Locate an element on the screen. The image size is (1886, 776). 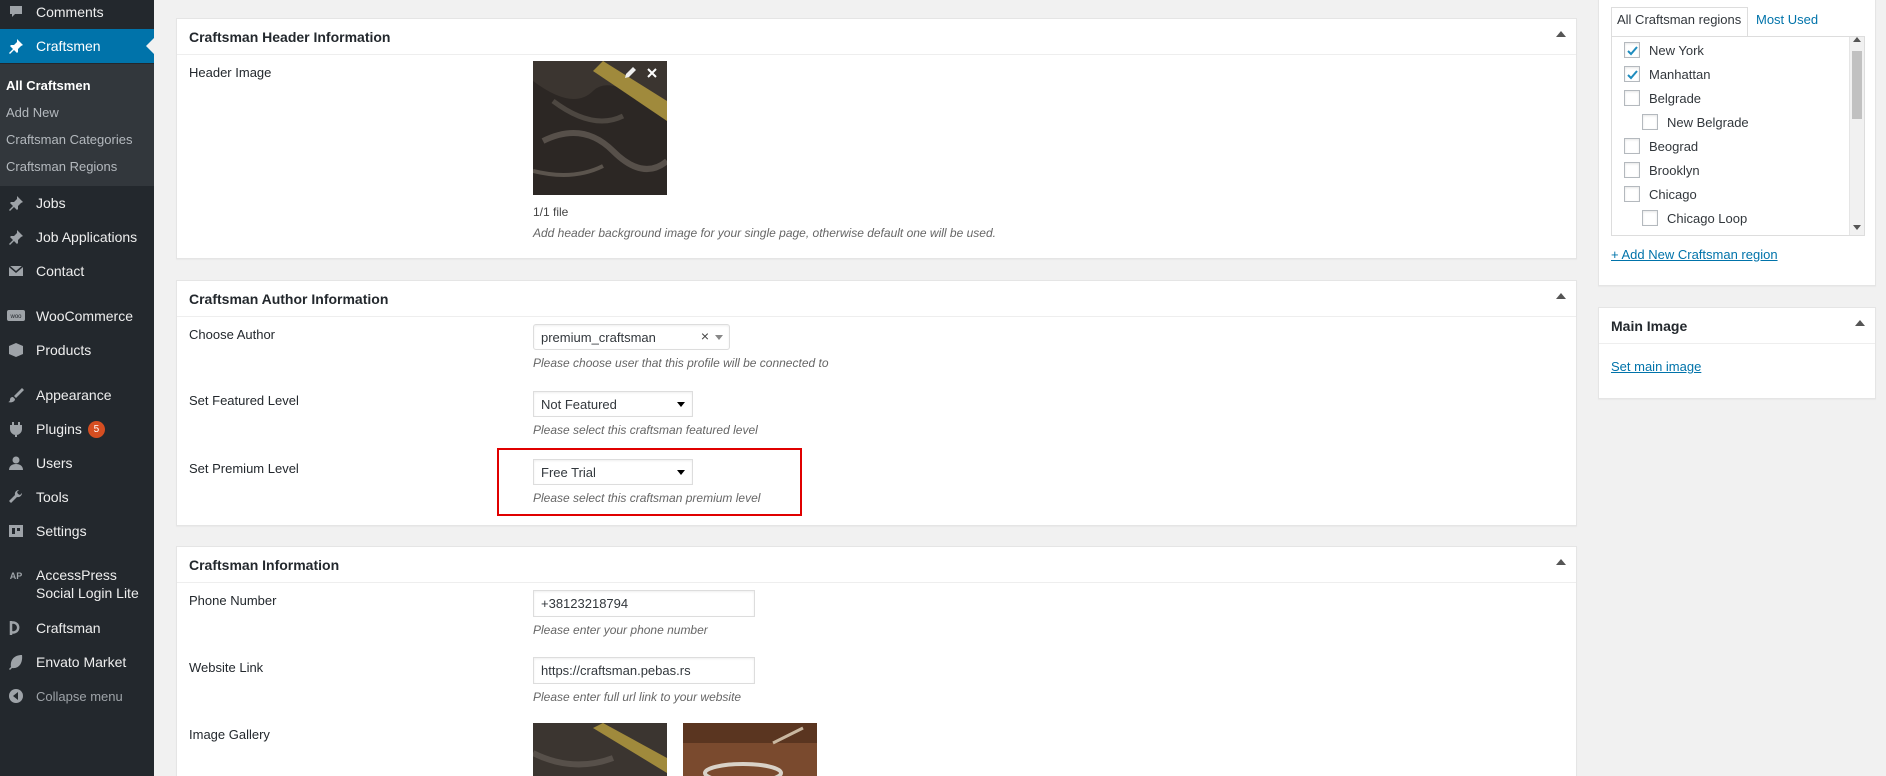
region-item: Manhattan is located at coordinates (1667, 74).